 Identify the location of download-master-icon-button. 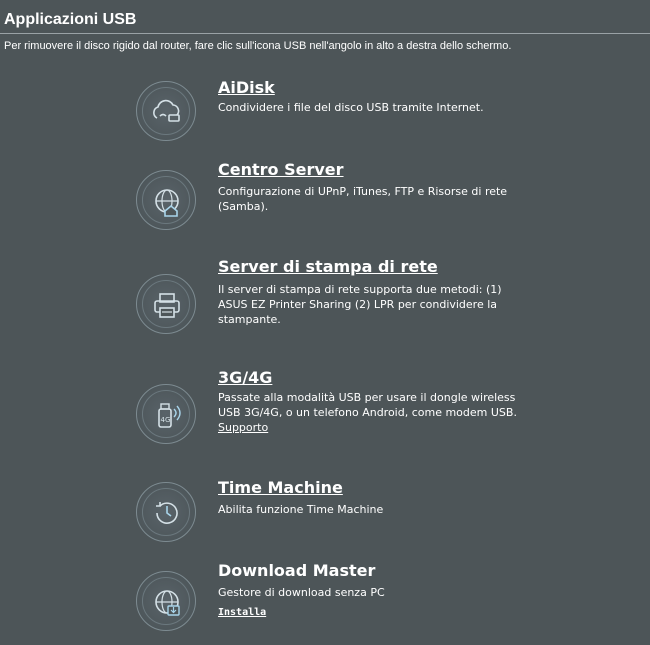
(166, 601).